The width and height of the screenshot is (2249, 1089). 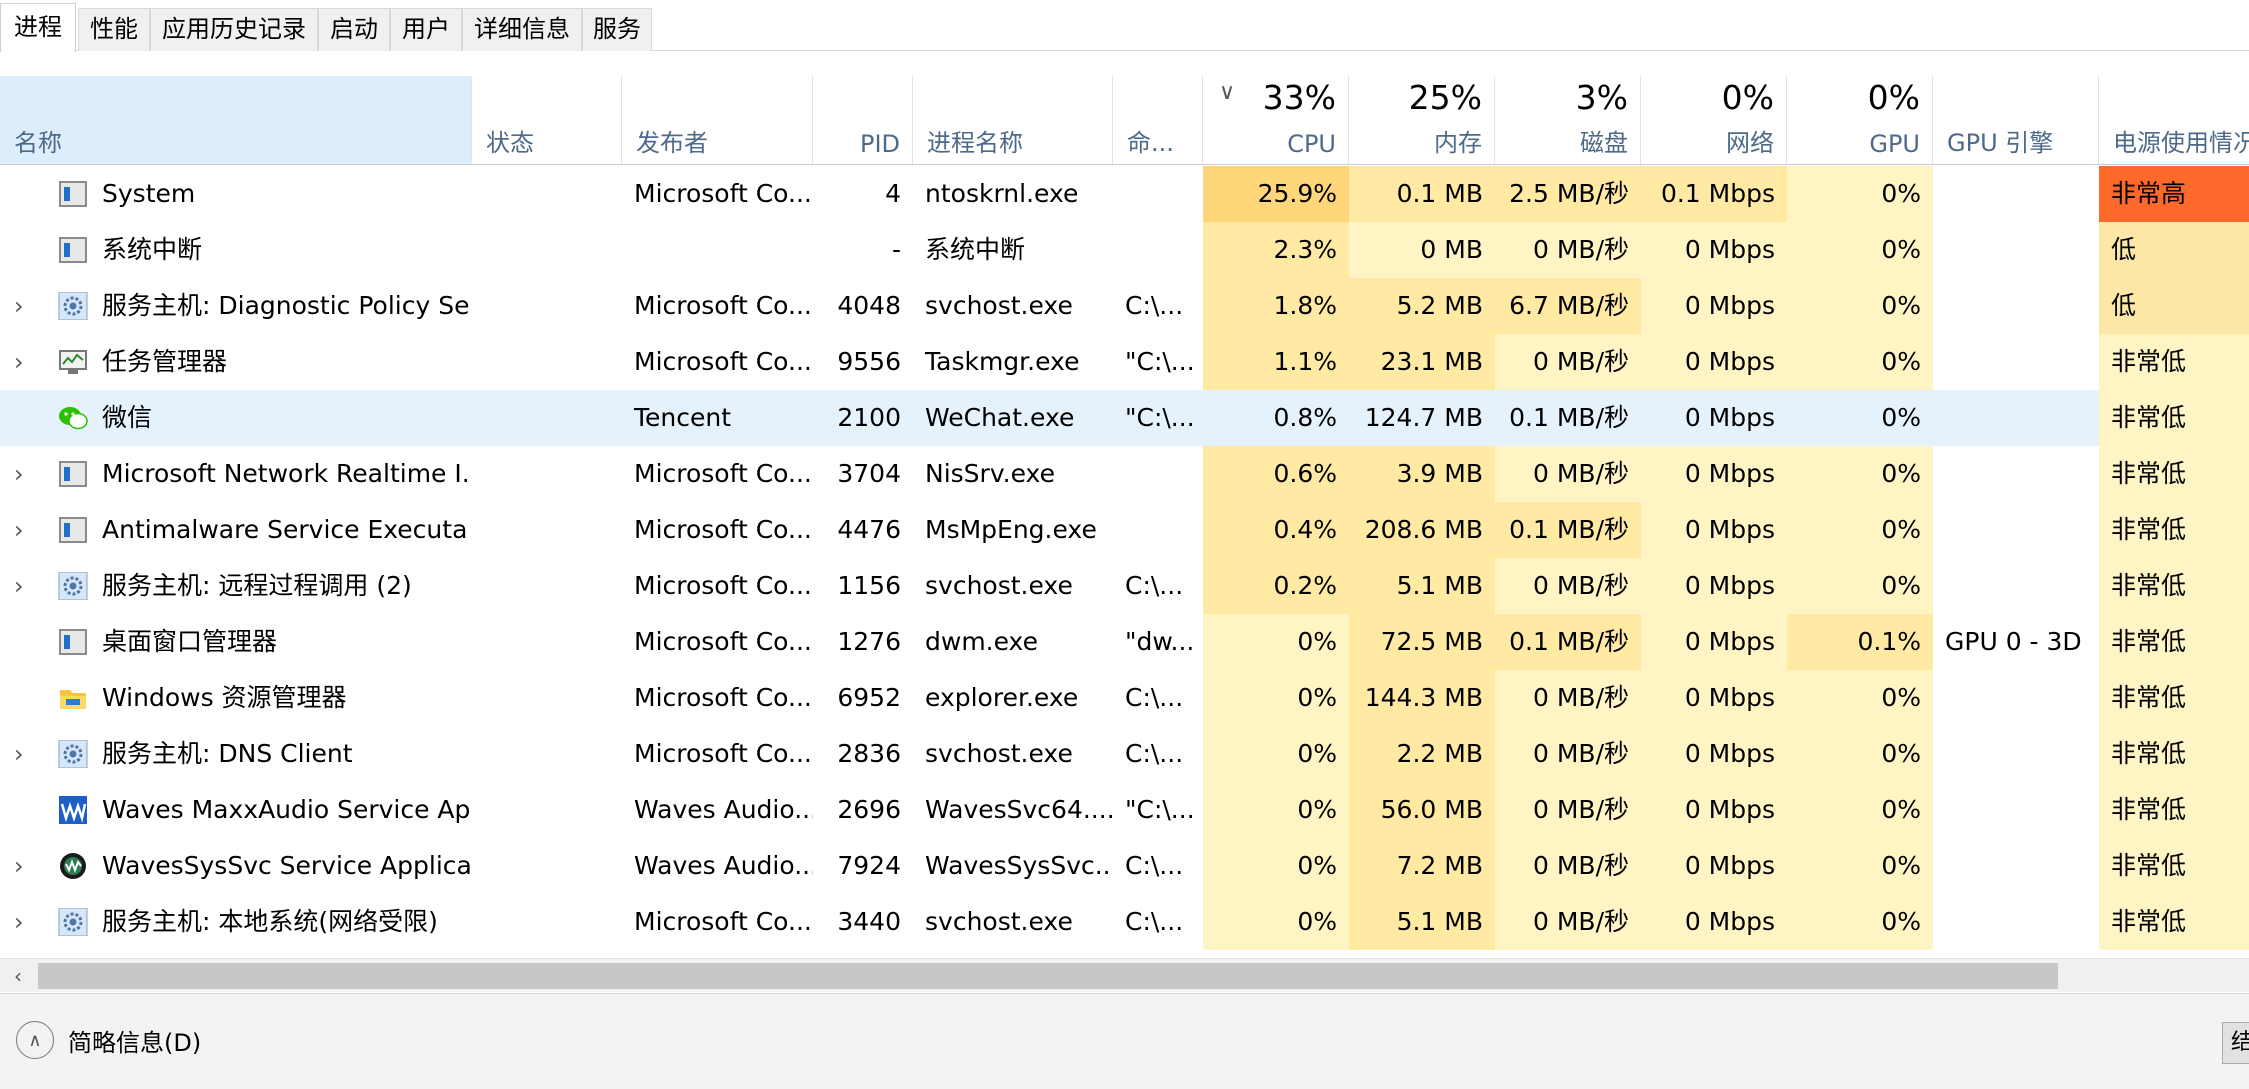 What do you see at coordinates (1422, 530) in the screenshot?
I see `mem-cell: 208.6 MB` at bounding box center [1422, 530].